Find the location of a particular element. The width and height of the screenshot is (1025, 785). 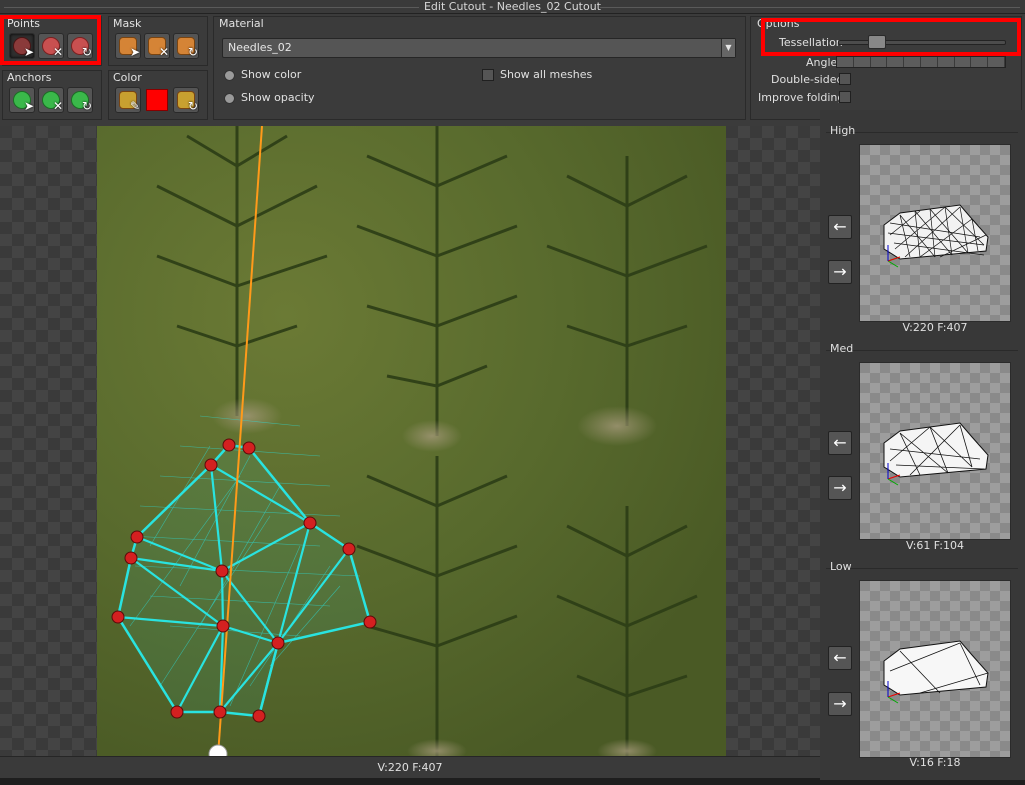

lod-low-right-button: → is located at coordinates (840, 704).